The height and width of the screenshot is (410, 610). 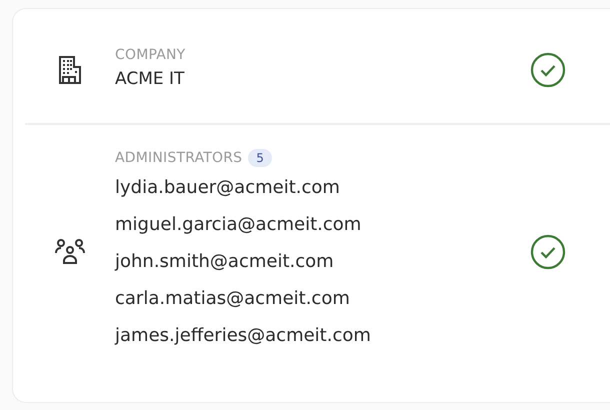 What do you see at coordinates (150, 79) in the screenshot?
I see `company-name: ACME IT` at bounding box center [150, 79].